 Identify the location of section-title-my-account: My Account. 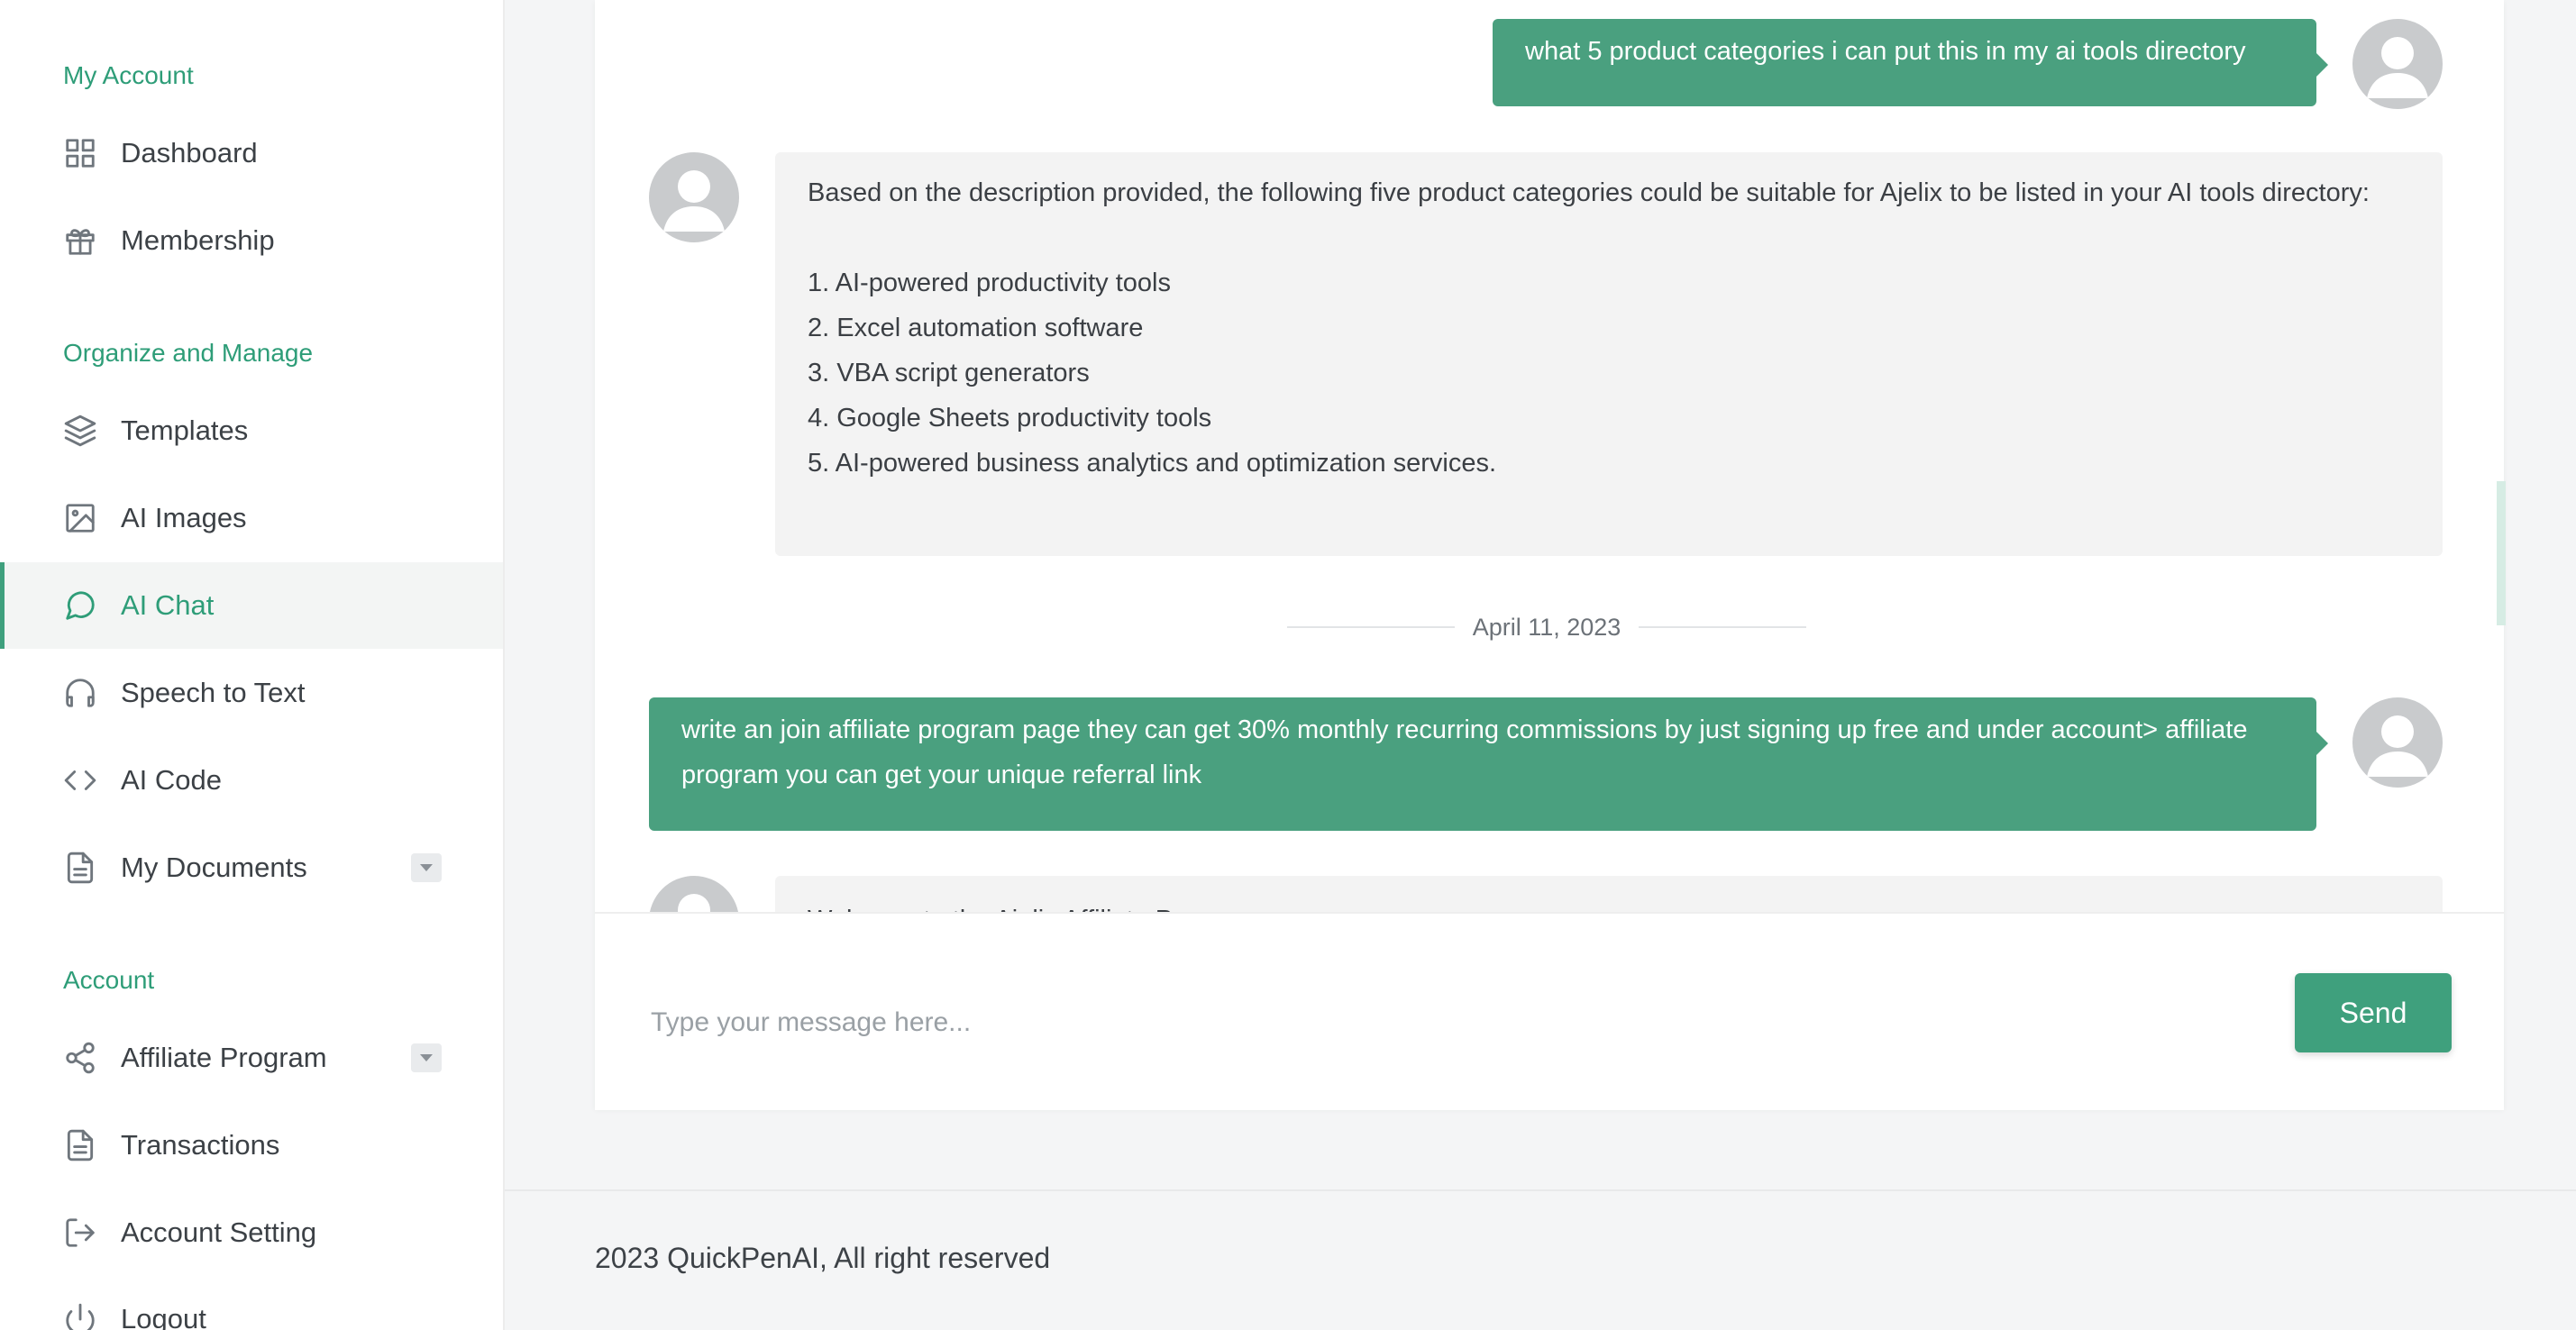
(128, 75).